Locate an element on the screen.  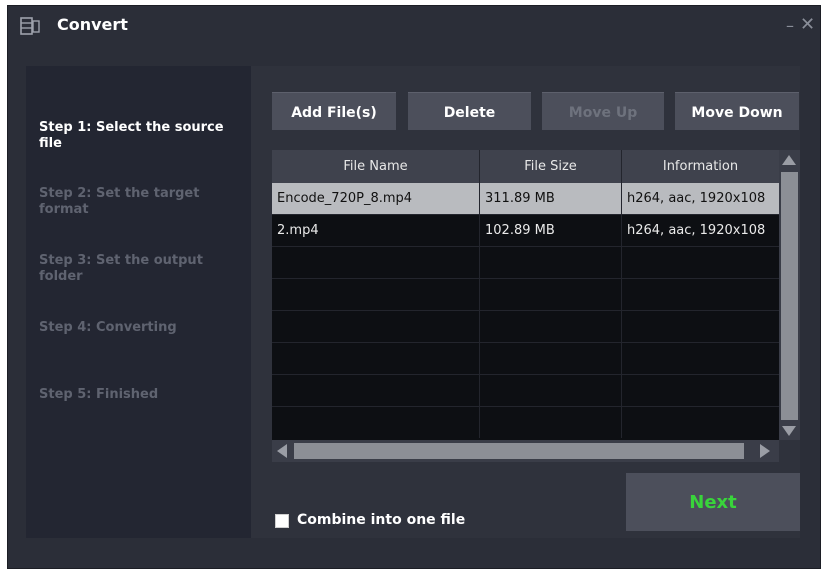
horizontal-scrollbar is located at coordinates (525, 451).